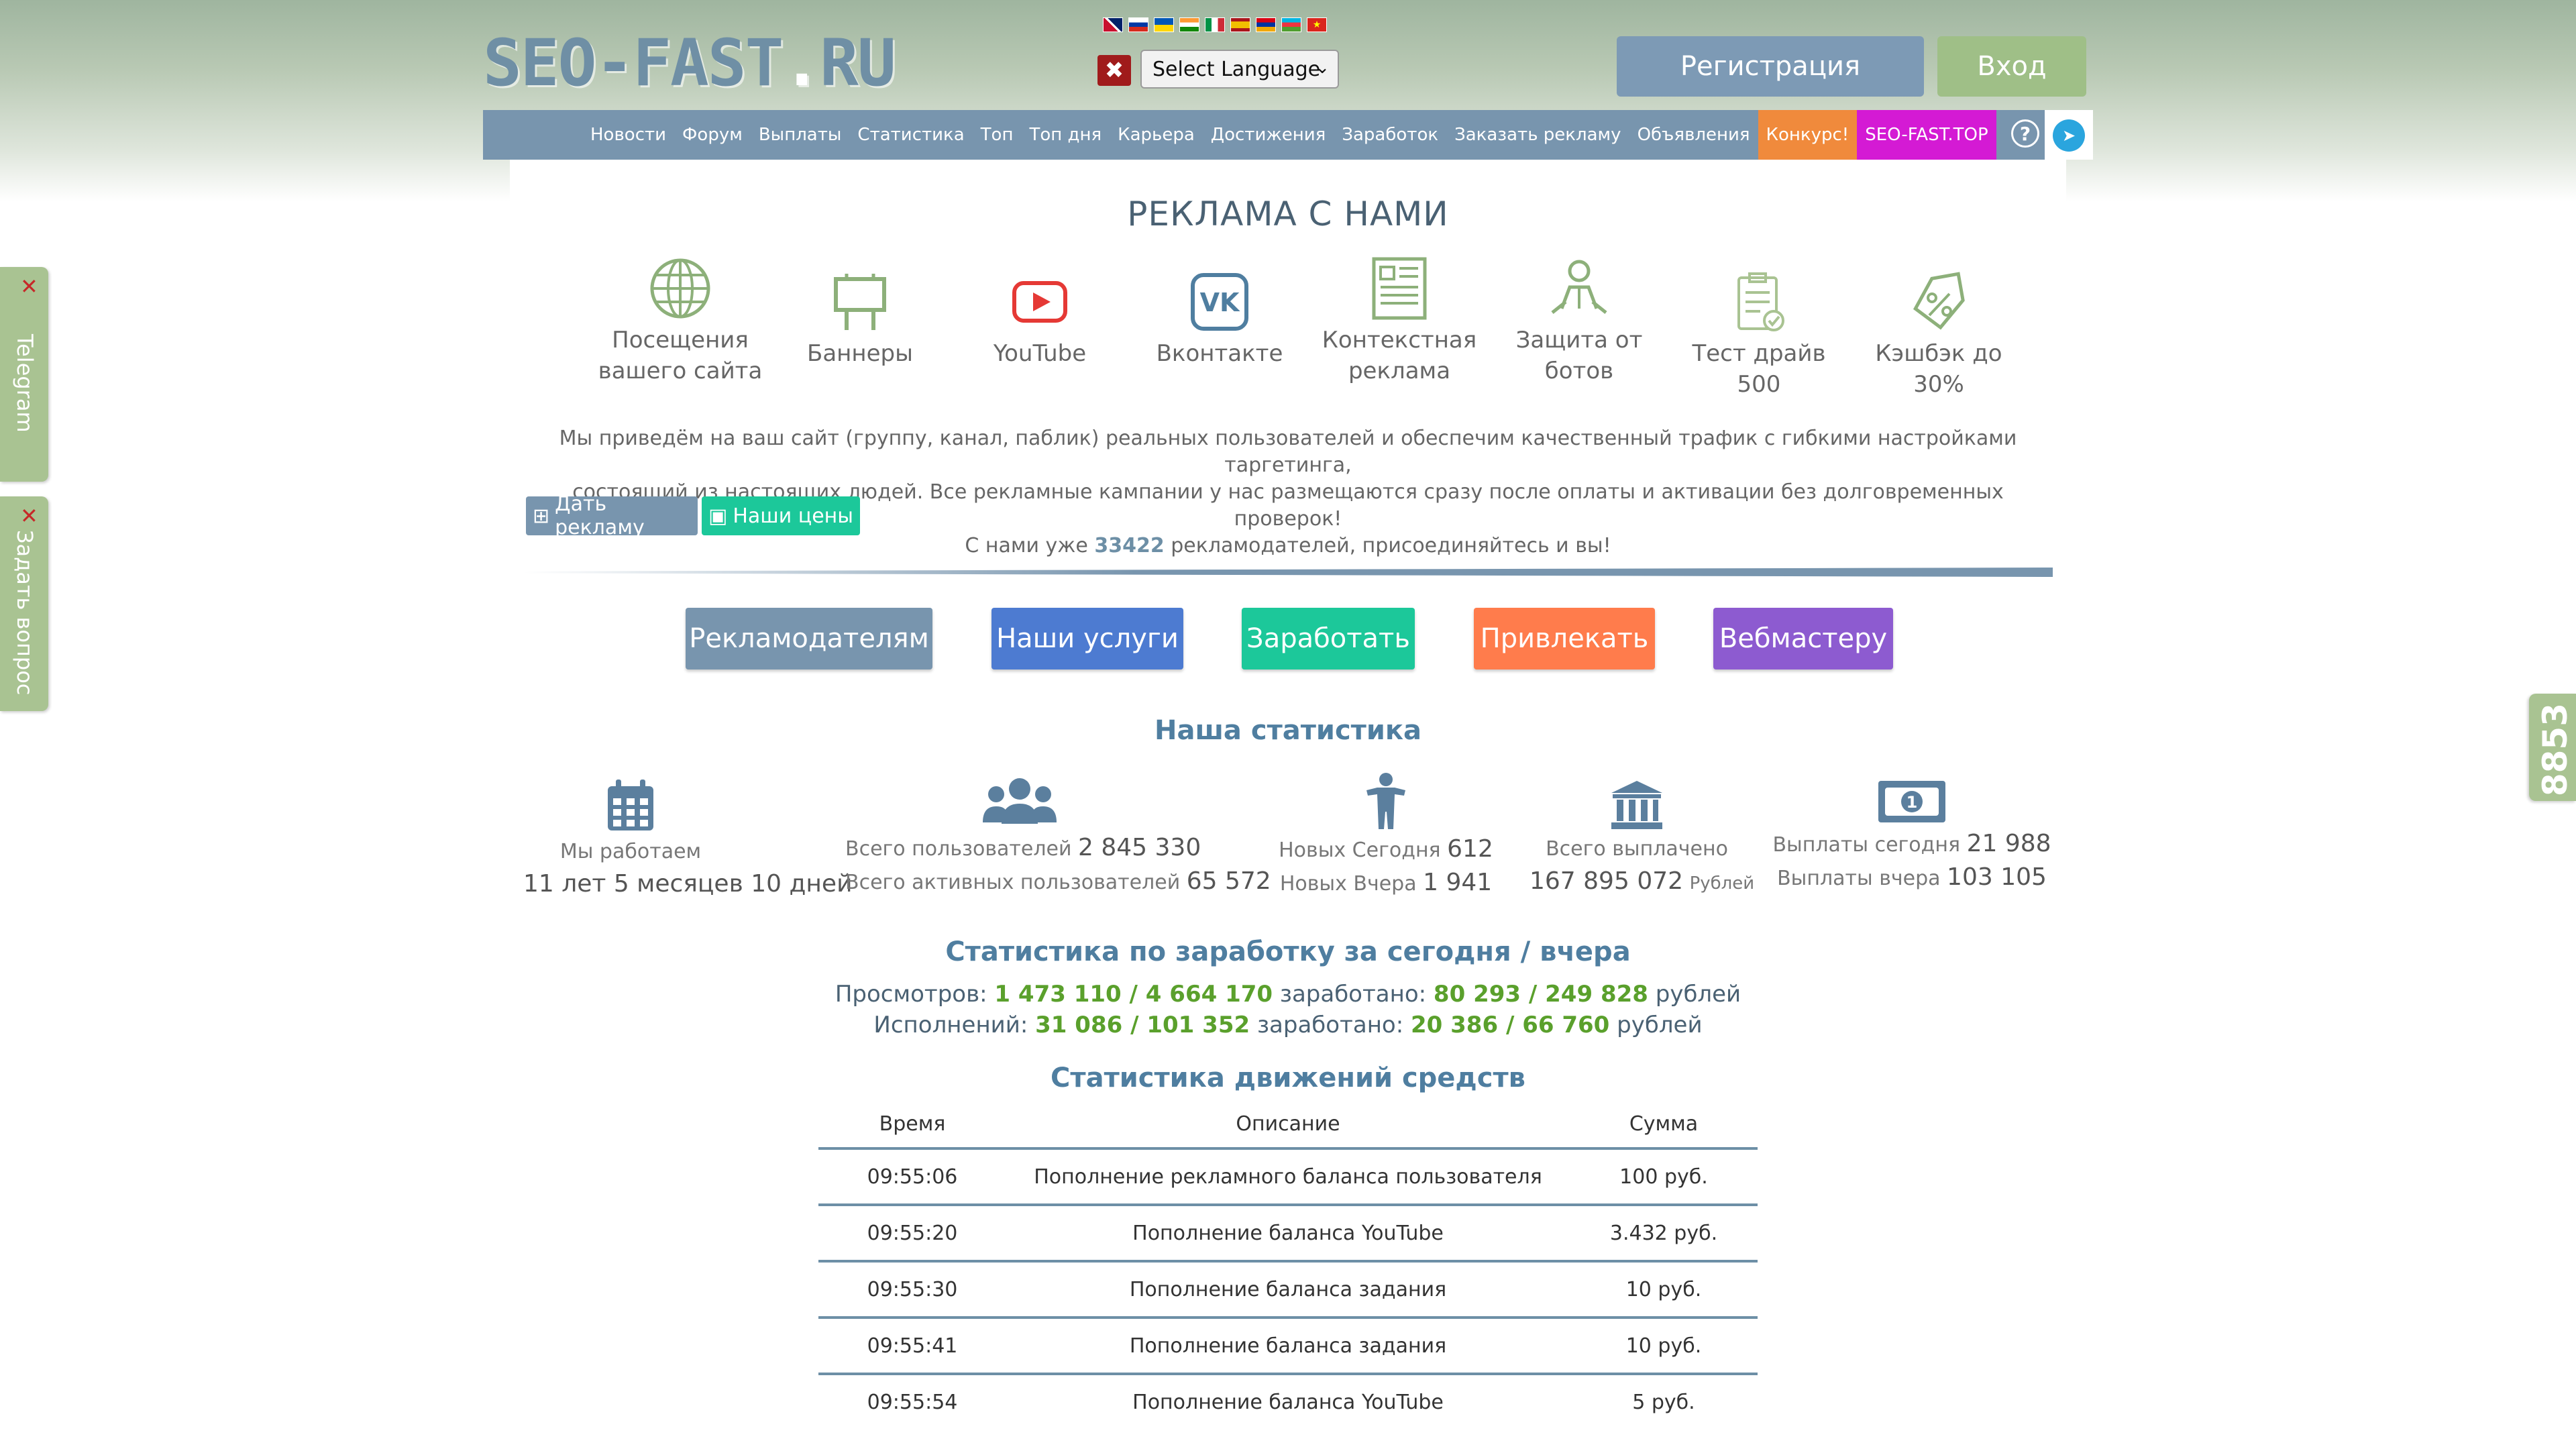 This screenshot has width=2576, height=1449. I want to click on payouts-yesterday-line: Выплаты вчера 103 105, so click(1912, 878).